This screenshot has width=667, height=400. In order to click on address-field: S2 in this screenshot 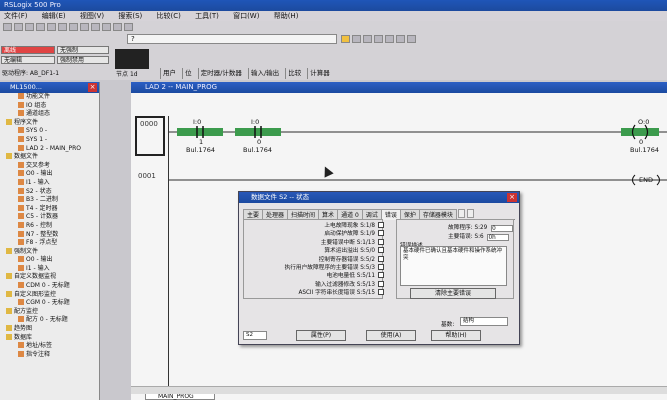, I will do `click(255, 335)`.